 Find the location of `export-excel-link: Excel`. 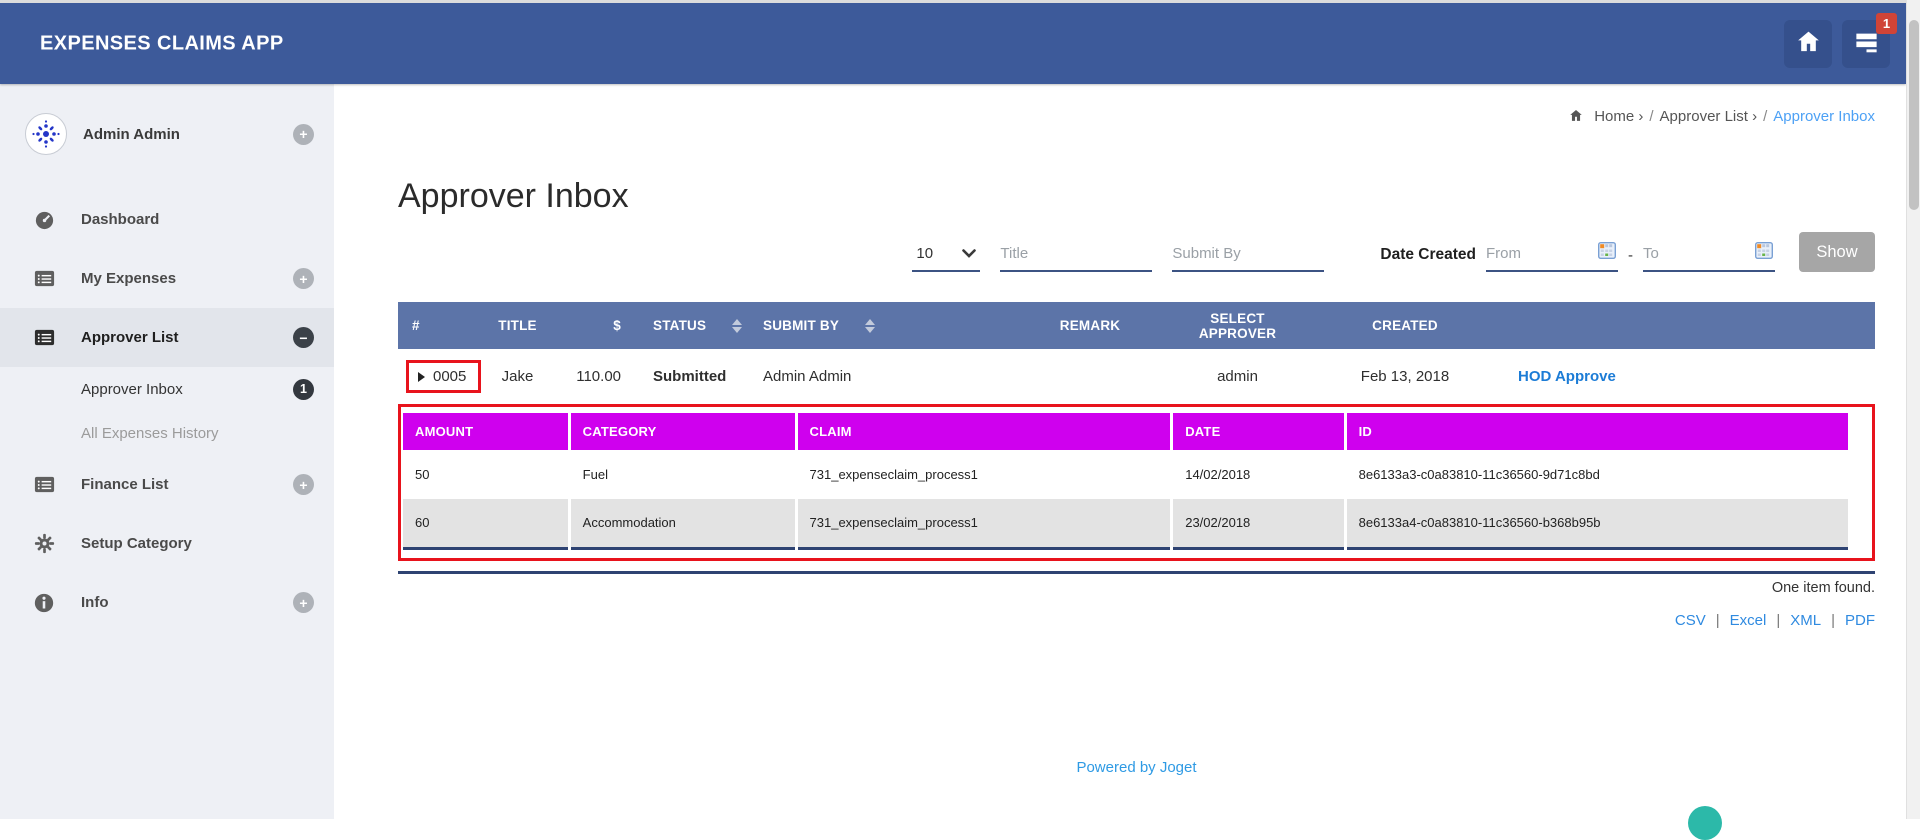

export-excel-link: Excel is located at coordinates (1748, 620).